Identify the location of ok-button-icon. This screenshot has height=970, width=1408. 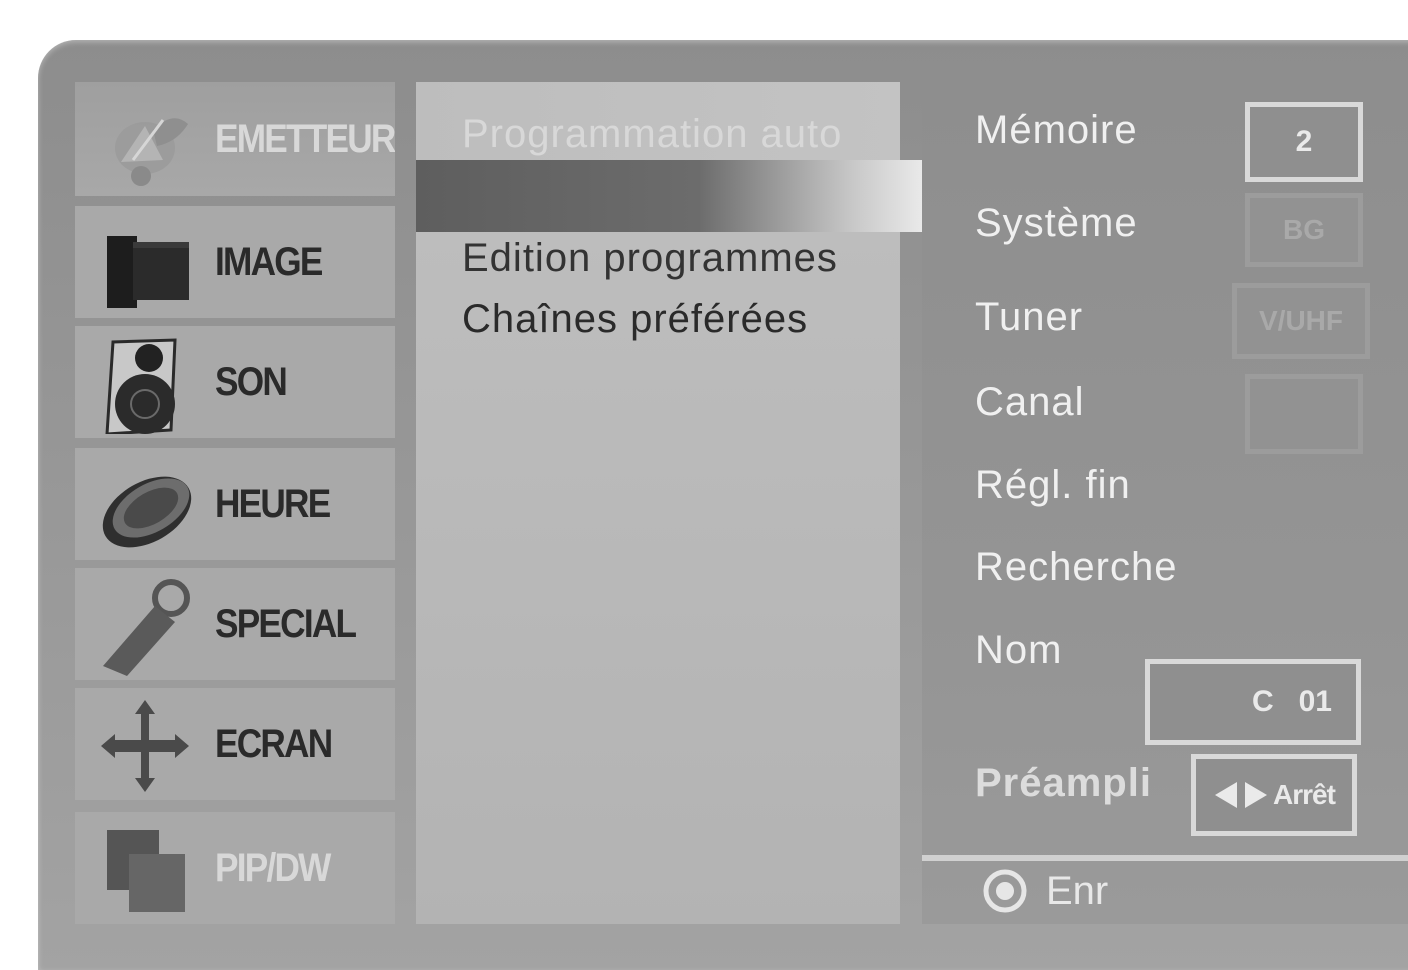
(1005, 891).